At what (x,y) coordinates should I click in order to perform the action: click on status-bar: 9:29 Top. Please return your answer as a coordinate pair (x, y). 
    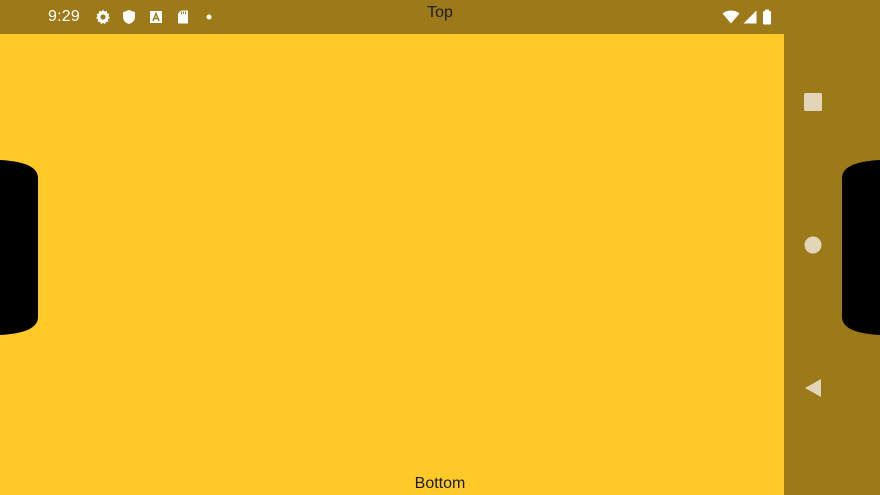
    Looking at the image, I should click on (440, 17).